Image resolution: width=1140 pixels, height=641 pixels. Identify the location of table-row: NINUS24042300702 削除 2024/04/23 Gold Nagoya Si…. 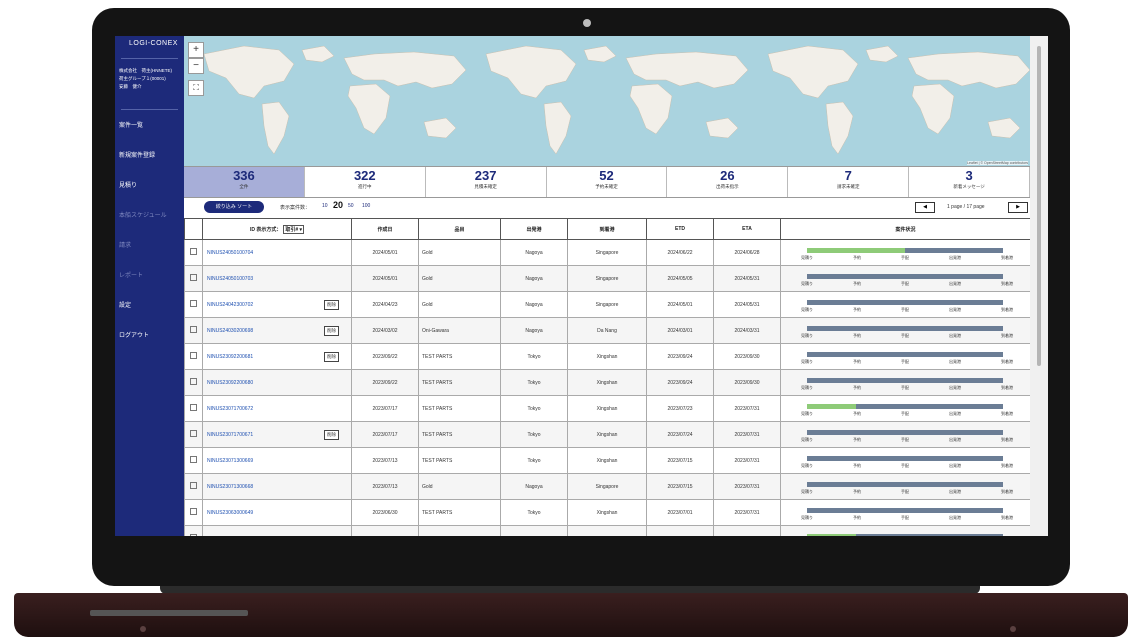
(607, 304).